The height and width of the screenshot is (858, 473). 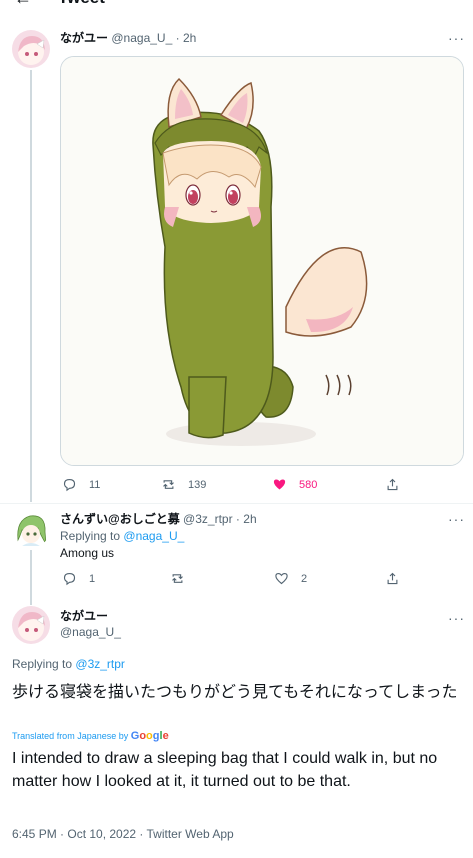 What do you see at coordinates (183, 484) in the screenshot?
I see `retweet-button: 139` at bounding box center [183, 484].